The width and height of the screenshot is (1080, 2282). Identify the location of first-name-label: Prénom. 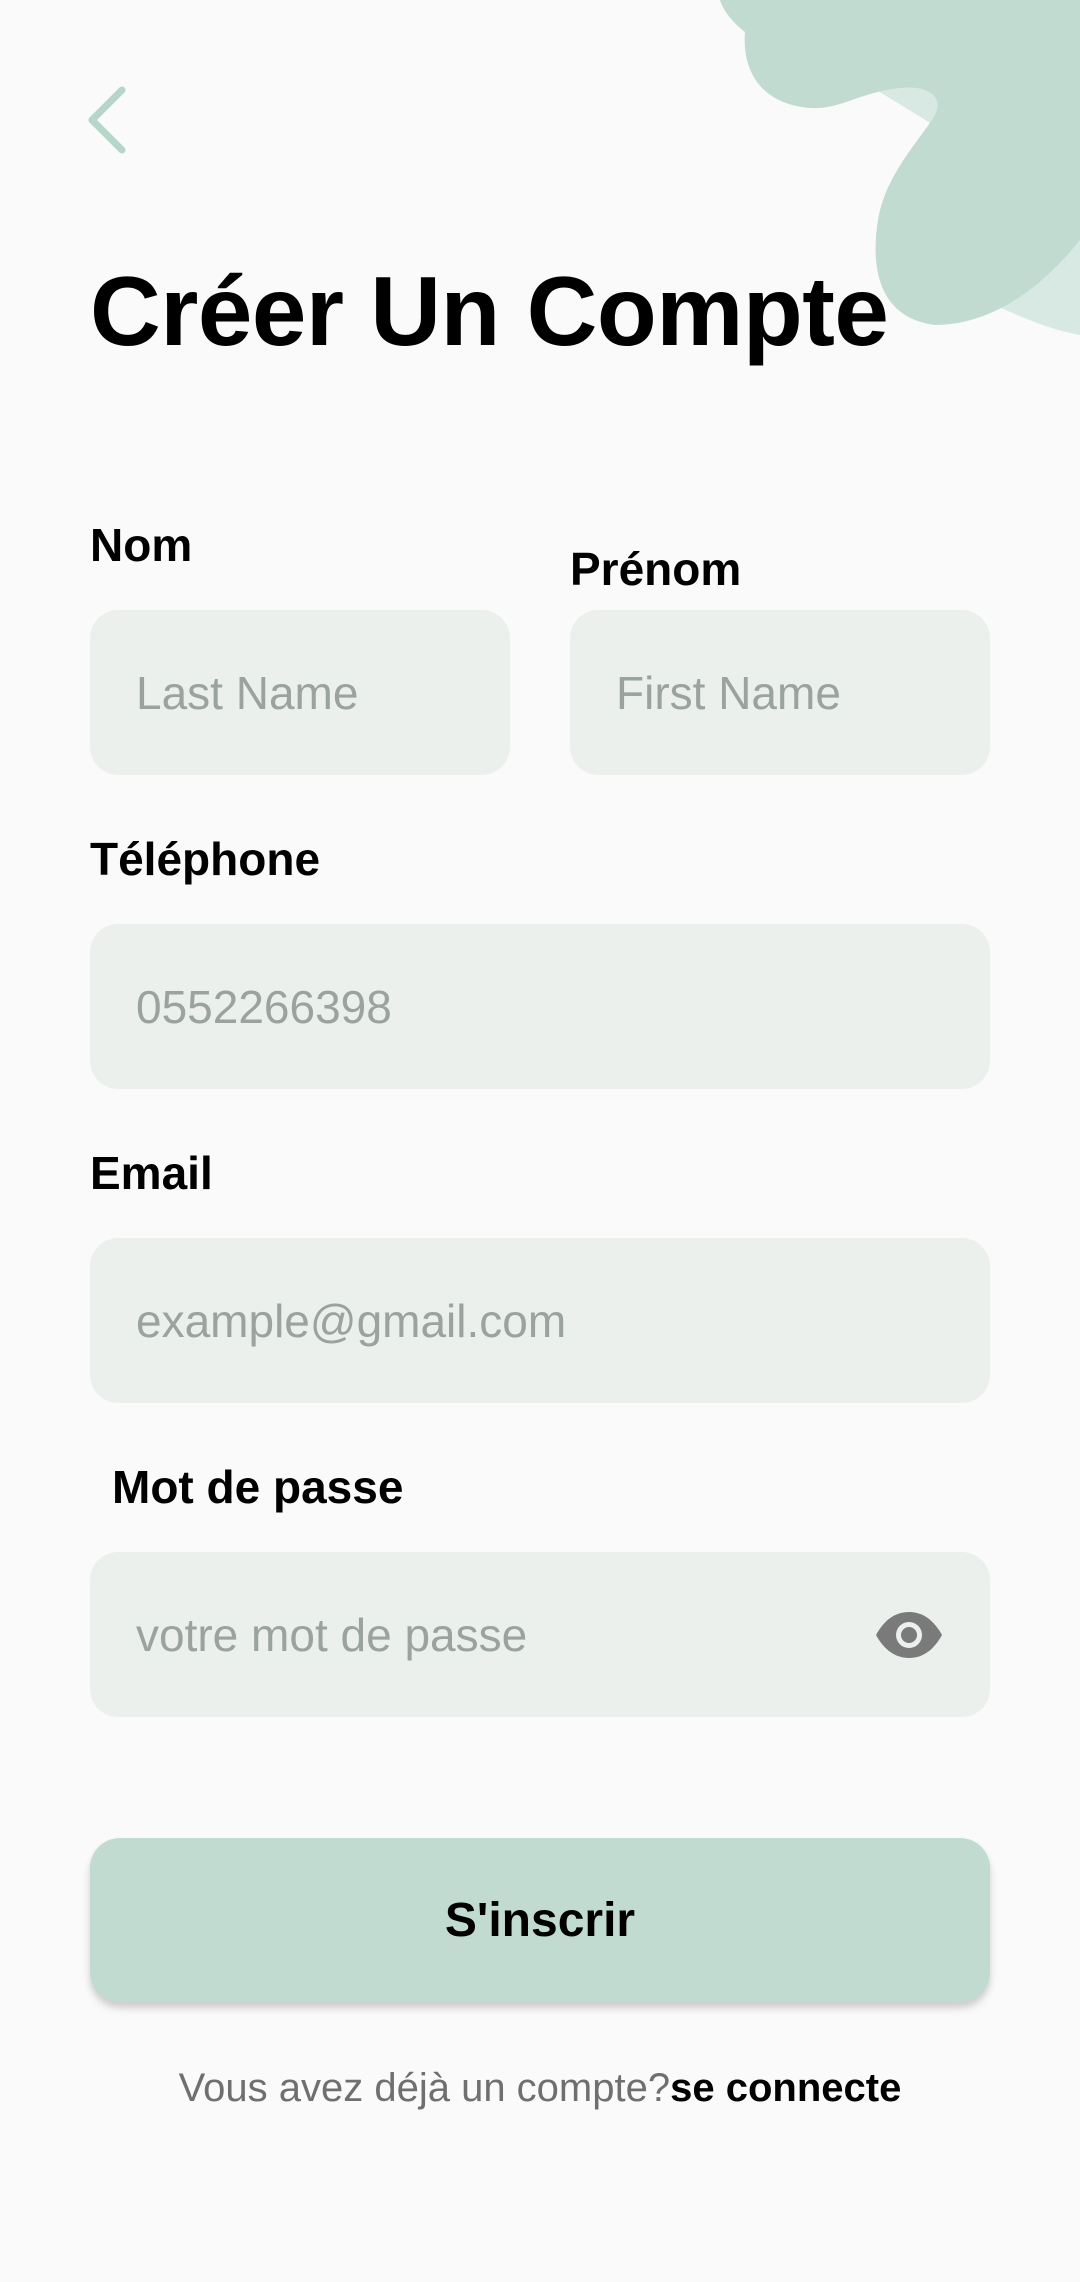
(656, 569).